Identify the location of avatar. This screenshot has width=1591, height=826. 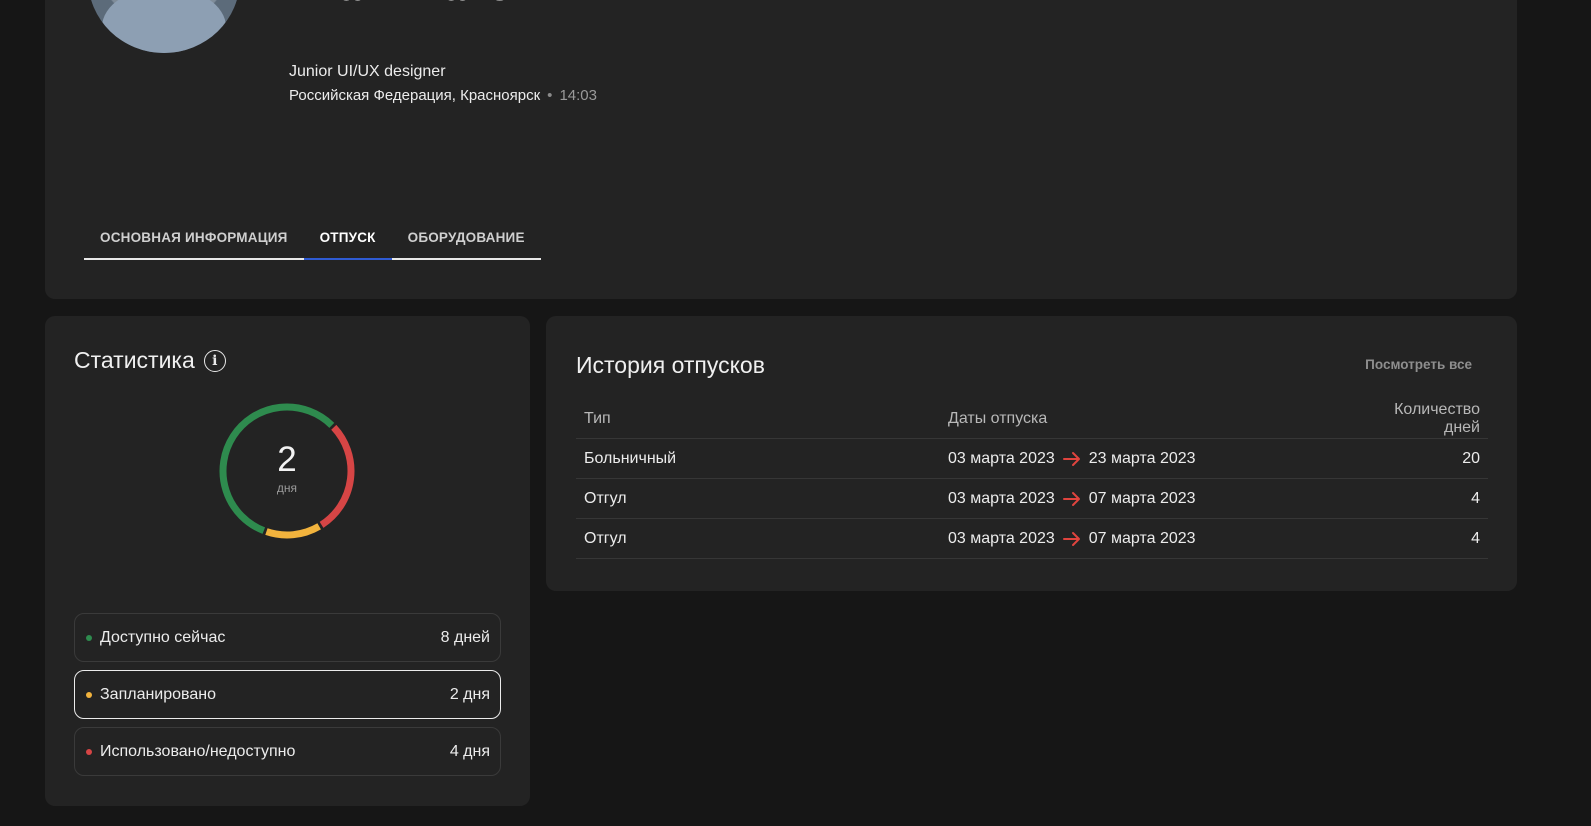
(164, 26).